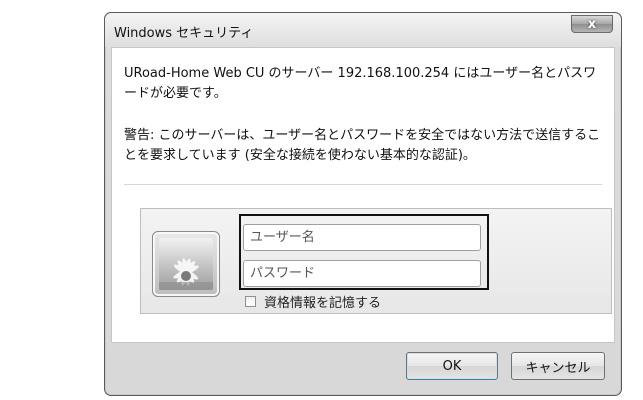  What do you see at coordinates (184, 33) in the screenshot?
I see `window-title: Windows セキュリティ` at bounding box center [184, 33].